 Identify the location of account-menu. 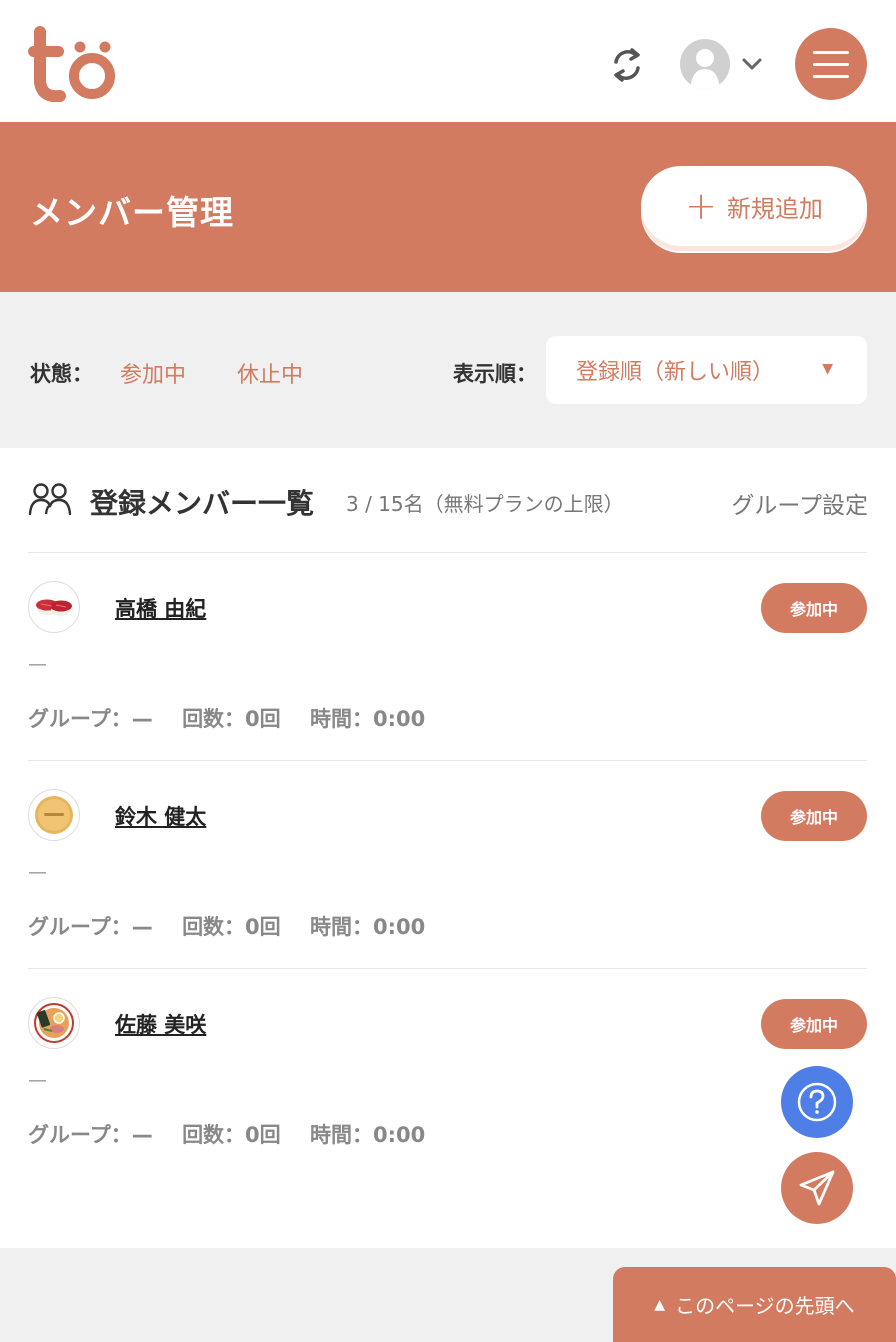
(722, 64).